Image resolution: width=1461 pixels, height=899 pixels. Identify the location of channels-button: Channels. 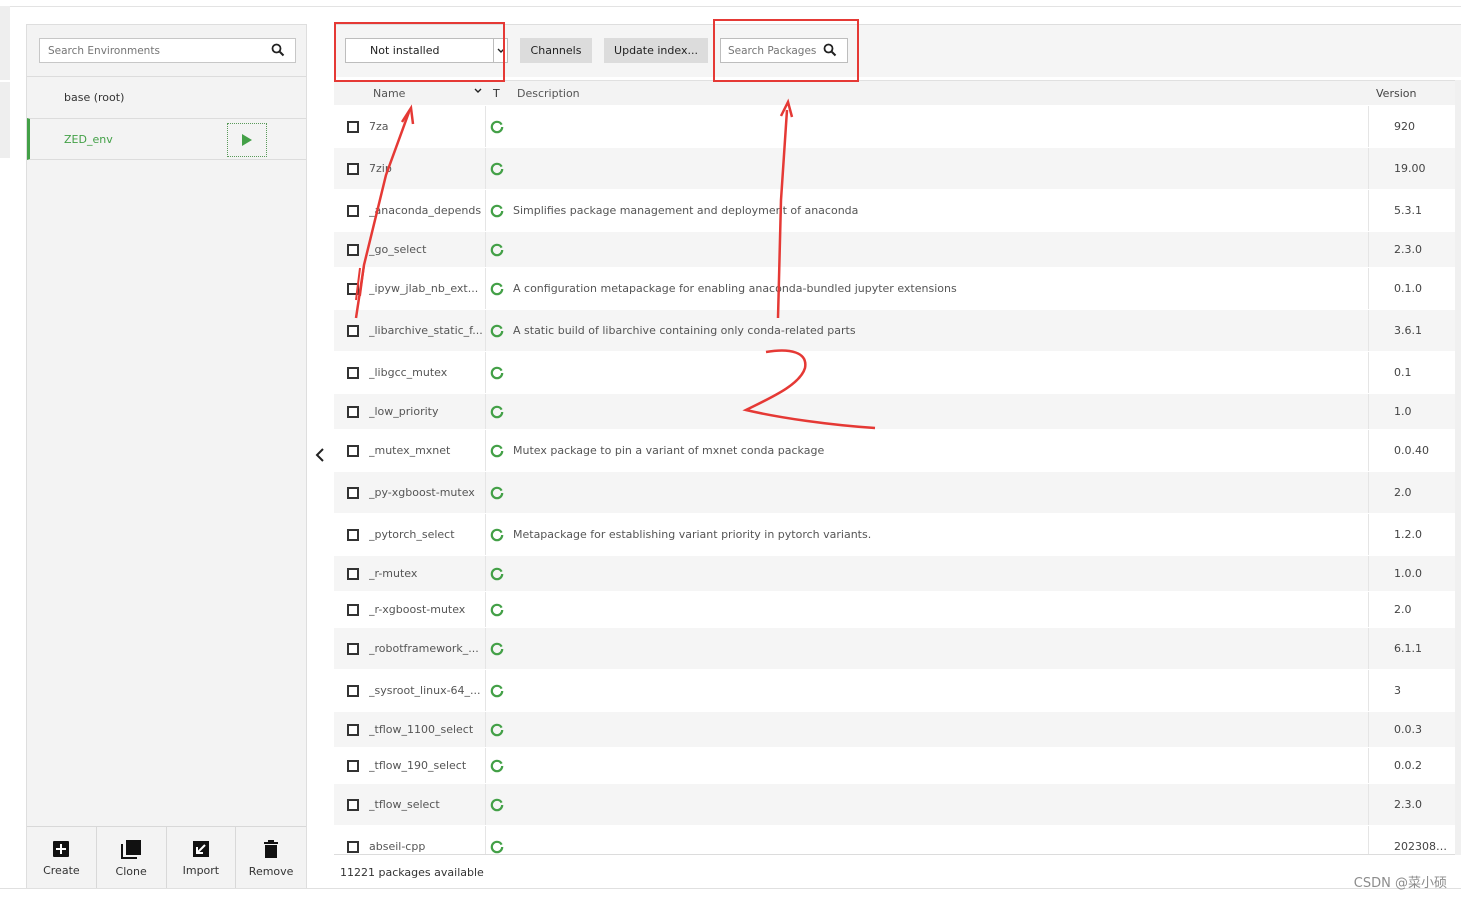
(556, 50).